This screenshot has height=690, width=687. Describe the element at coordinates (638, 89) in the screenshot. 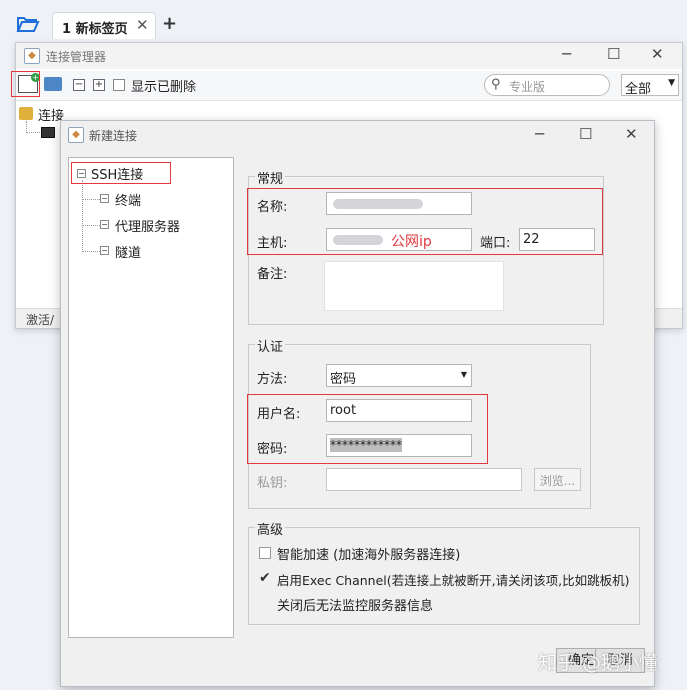

I see `scope-value: 全部` at that location.